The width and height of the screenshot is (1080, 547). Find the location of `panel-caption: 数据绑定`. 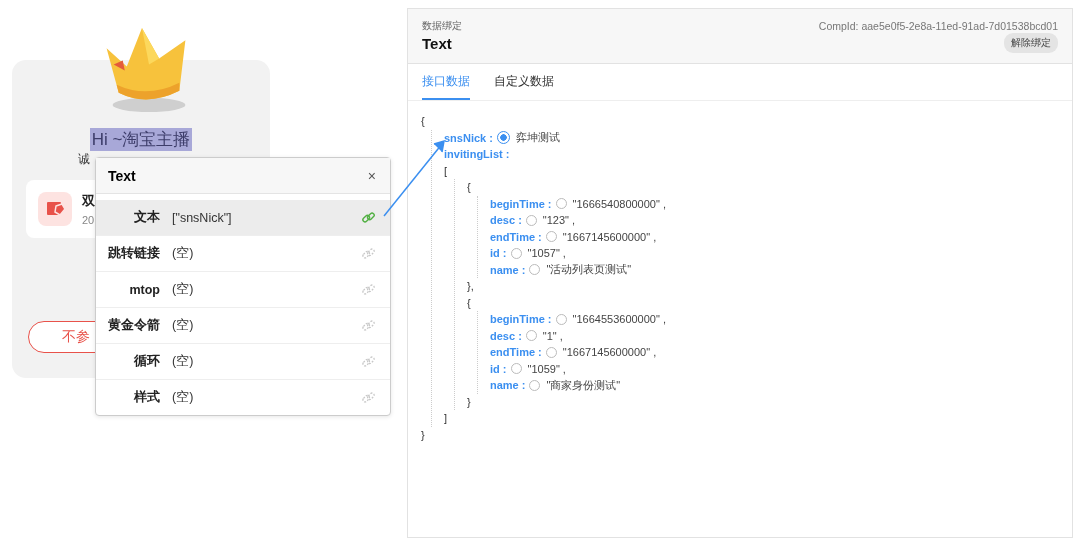

panel-caption: 数据绑定 is located at coordinates (442, 26).